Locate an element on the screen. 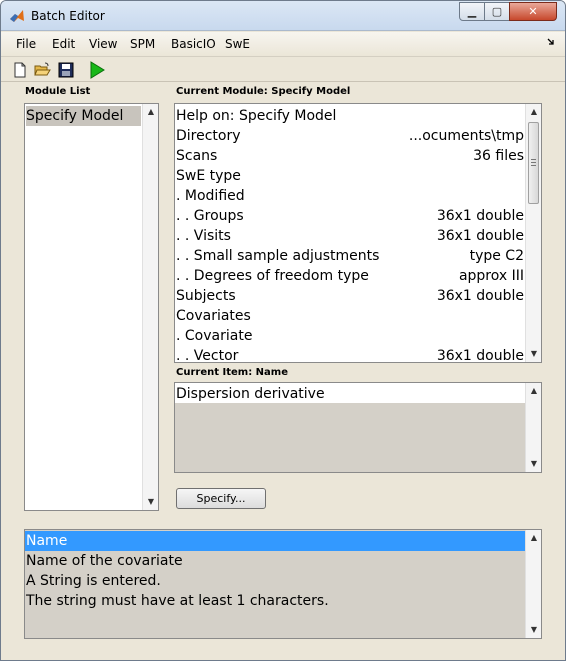 The width and height of the screenshot is (566, 661). arrow-corner-icon is located at coordinates (551, 43).